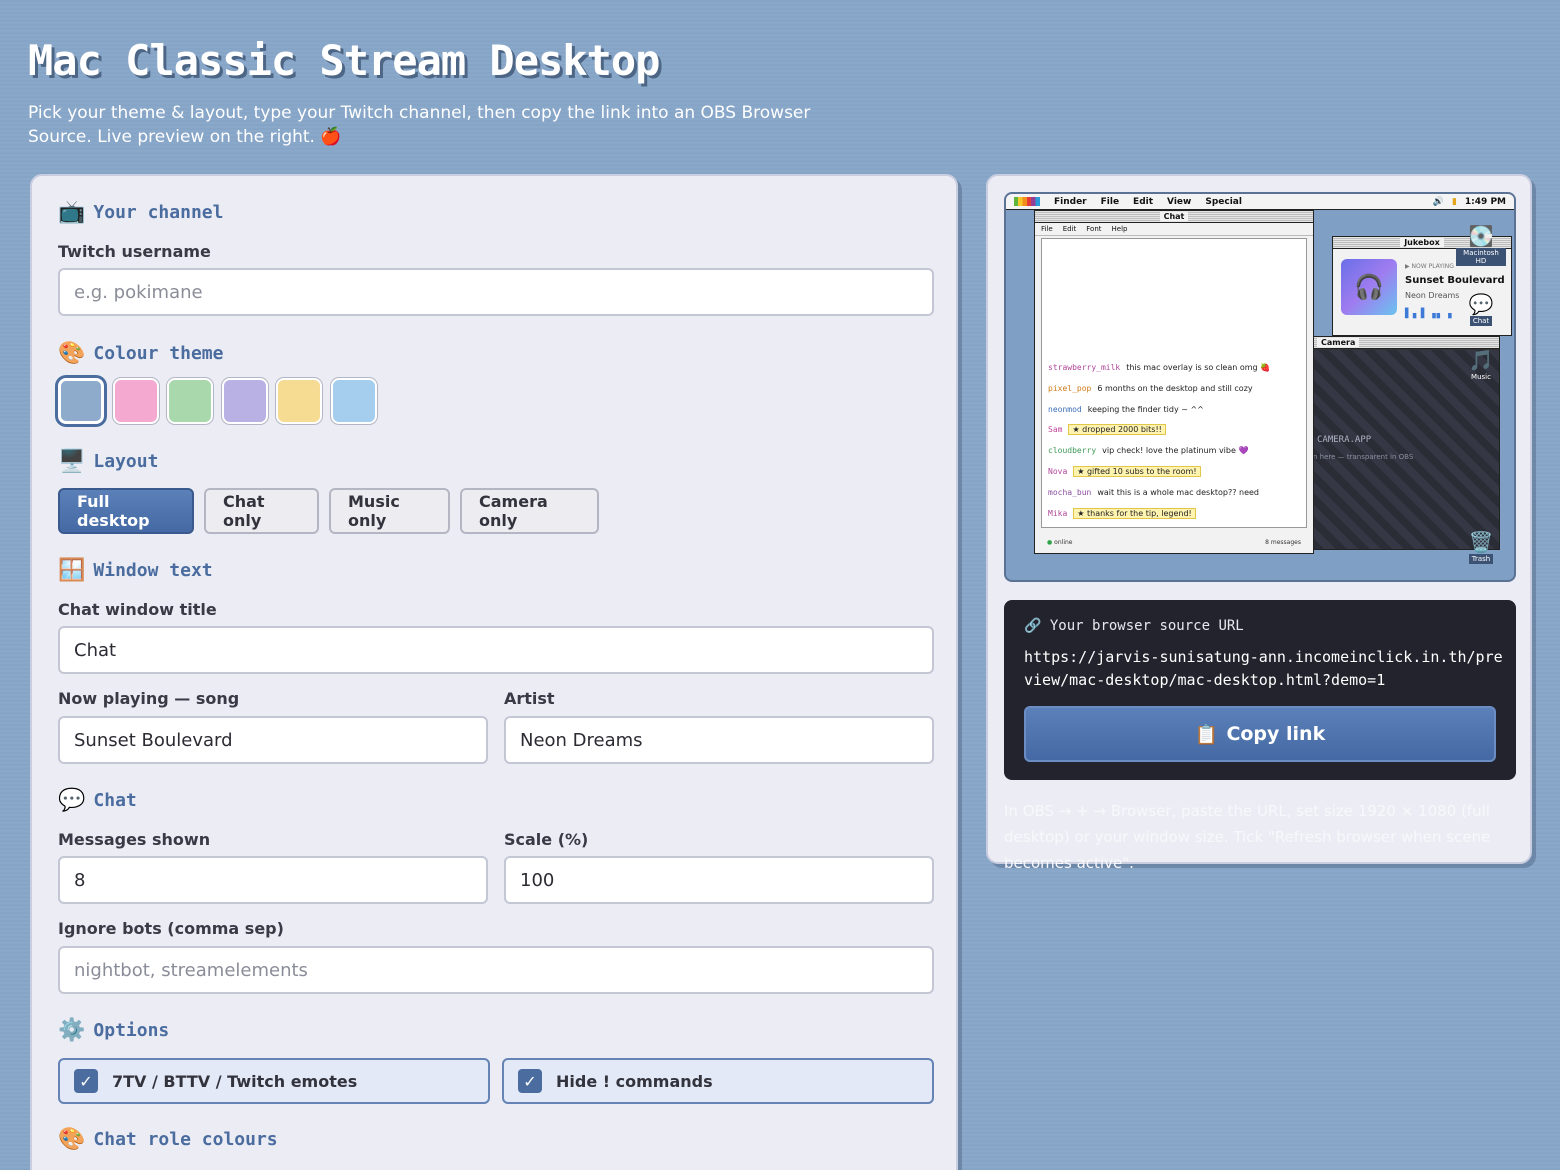 This screenshot has height=1170, width=1560. I want to click on chat-message: Sam ★ dropped 2000 bits!!, so click(1107, 430).